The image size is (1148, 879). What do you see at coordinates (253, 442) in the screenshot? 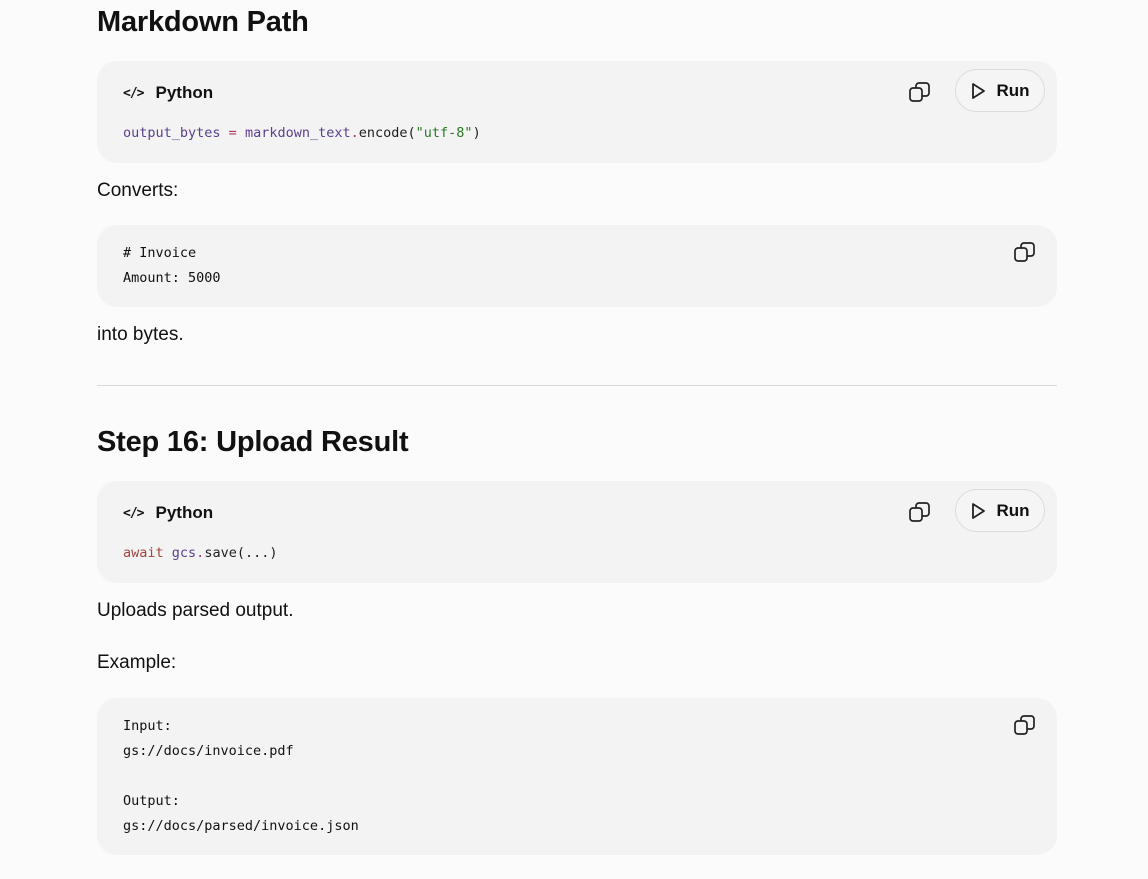
I see `section-heading: Step 16: Upload Result` at bounding box center [253, 442].